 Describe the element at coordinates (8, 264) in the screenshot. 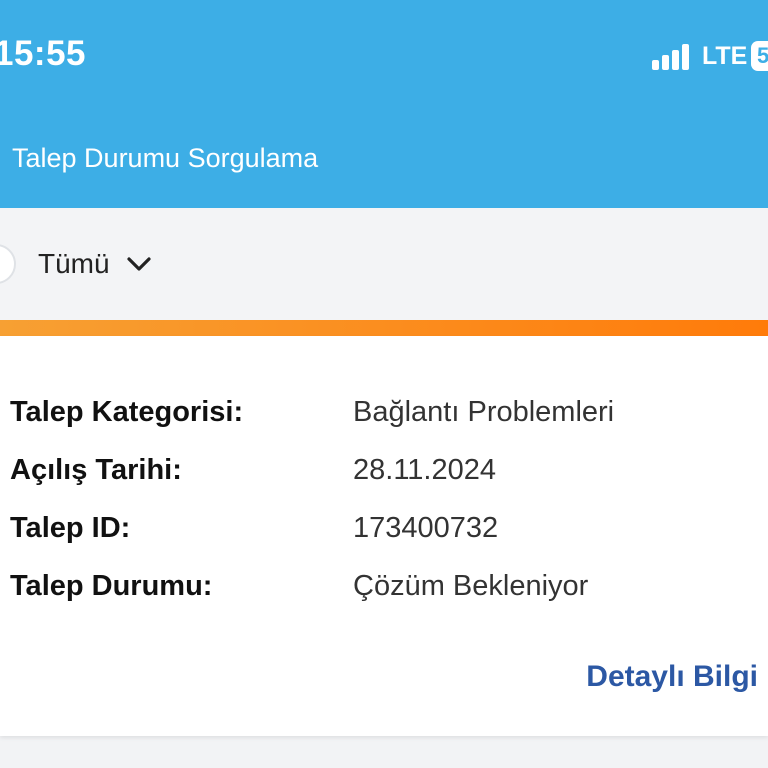

I see `filter-radio` at that location.